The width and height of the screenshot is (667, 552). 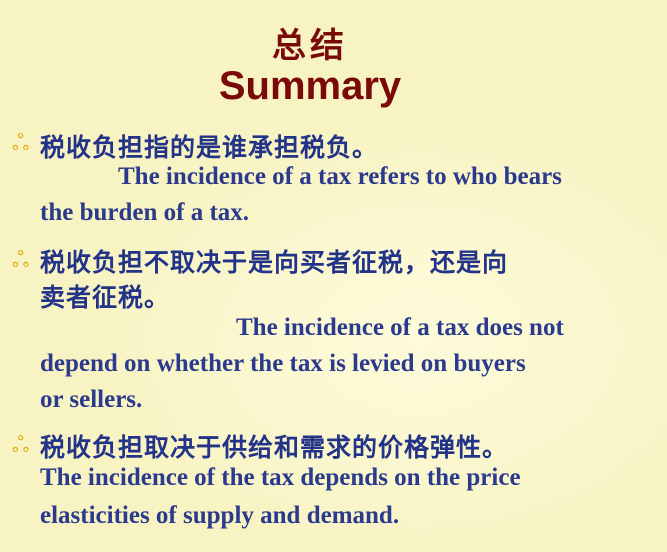 What do you see at coordinates (274, 262) in the screenshot?
I see `point-2-chinese-line-1: 税收负担不取决于是向买者征税，还是向` at bounding box center [274, 262].